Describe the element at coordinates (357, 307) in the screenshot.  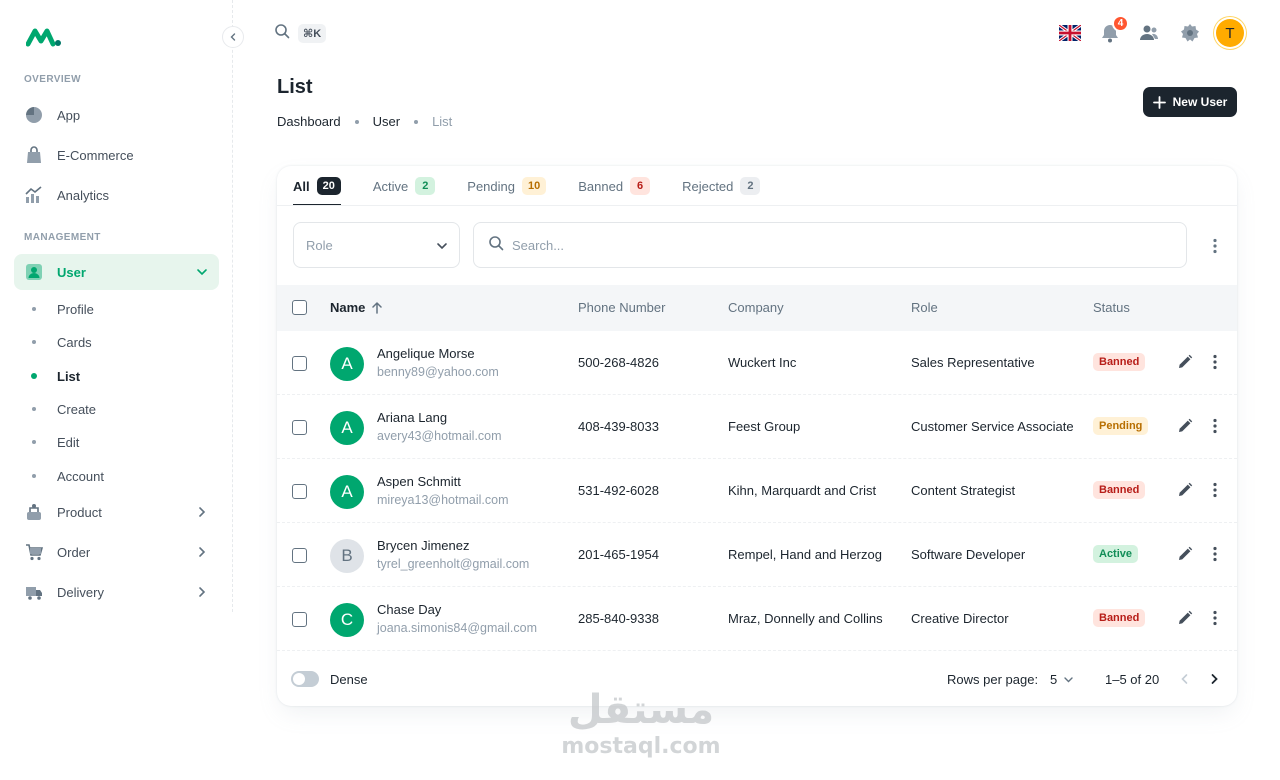
I see `column-header-name: Name` at that location.